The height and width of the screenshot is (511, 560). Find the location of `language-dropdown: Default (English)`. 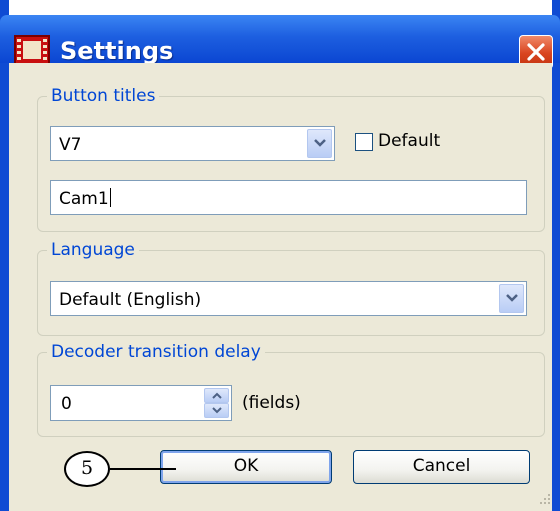

language-dropdown: Default (English) is located at coordinates (288, 298).